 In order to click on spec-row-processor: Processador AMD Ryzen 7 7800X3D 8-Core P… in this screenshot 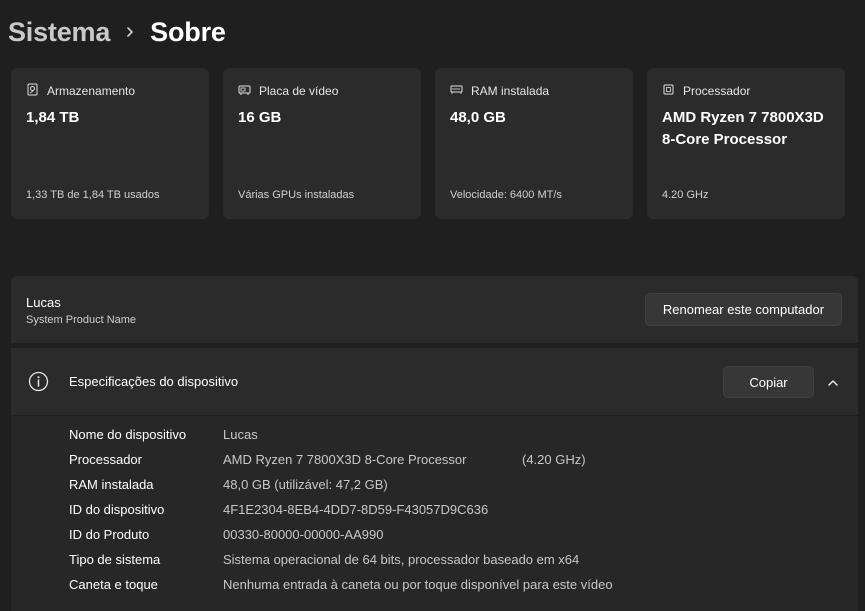, I will do `click(419, 462)`.